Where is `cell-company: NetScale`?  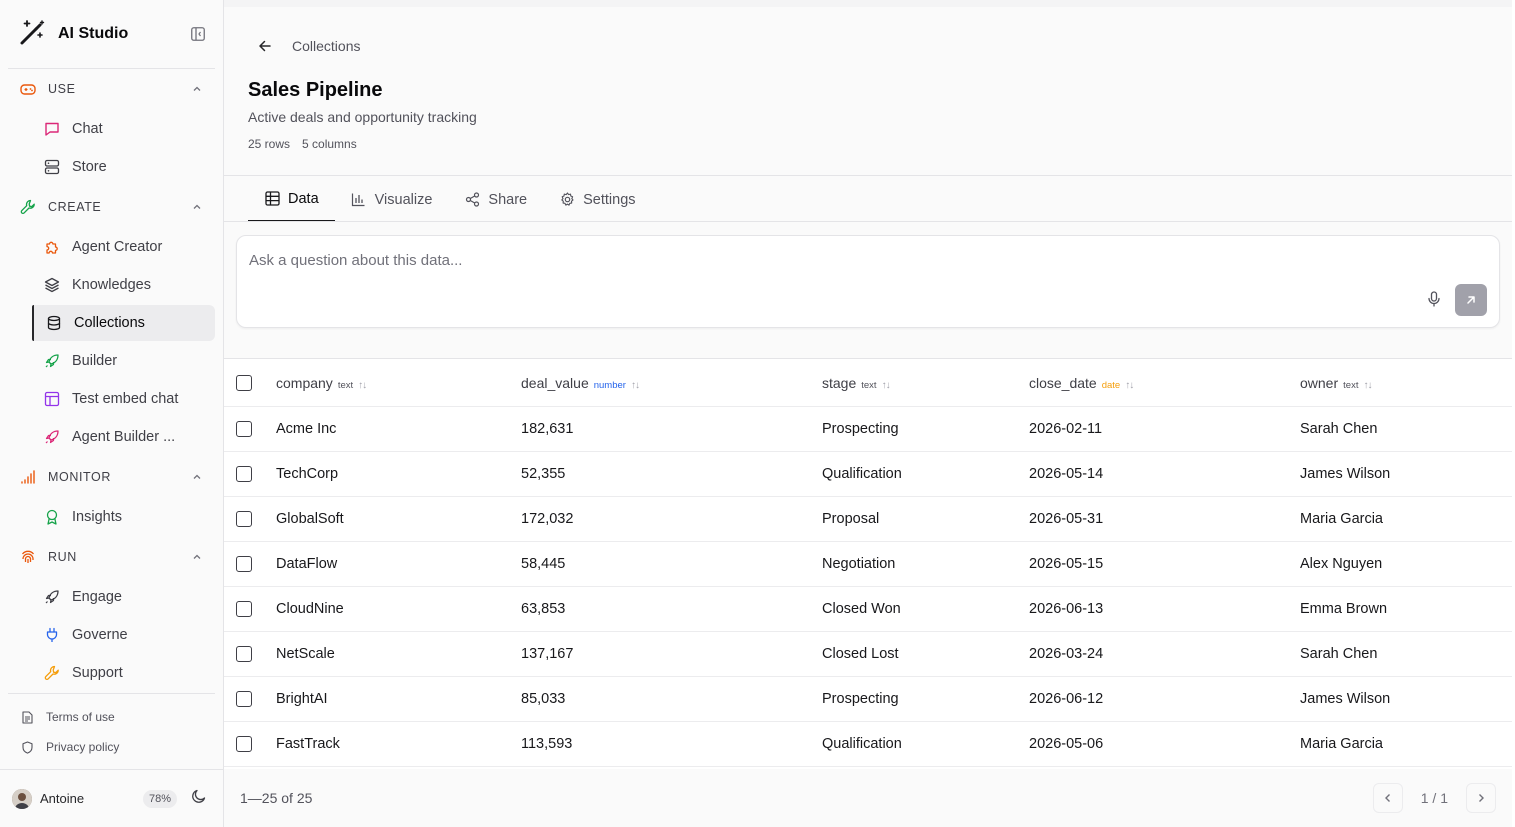 cell-company: NetScale is located at coordinates (305, 654).